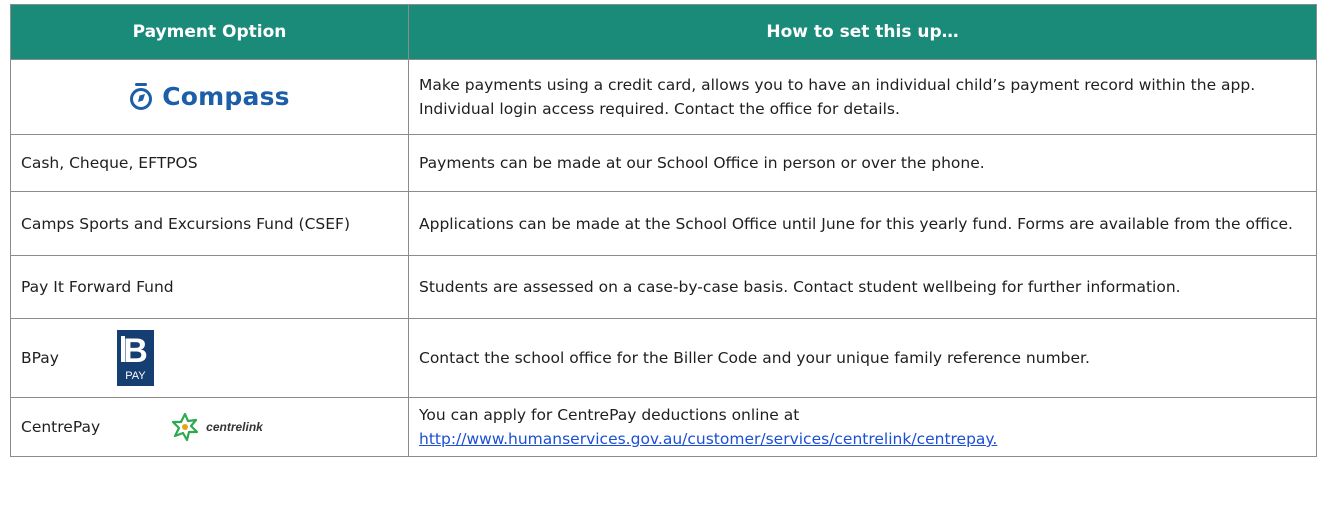  What do you see at coordinates (141, 96) in the screenshot?
I see `compass-logo-icon` at bounding box center [141, 96].